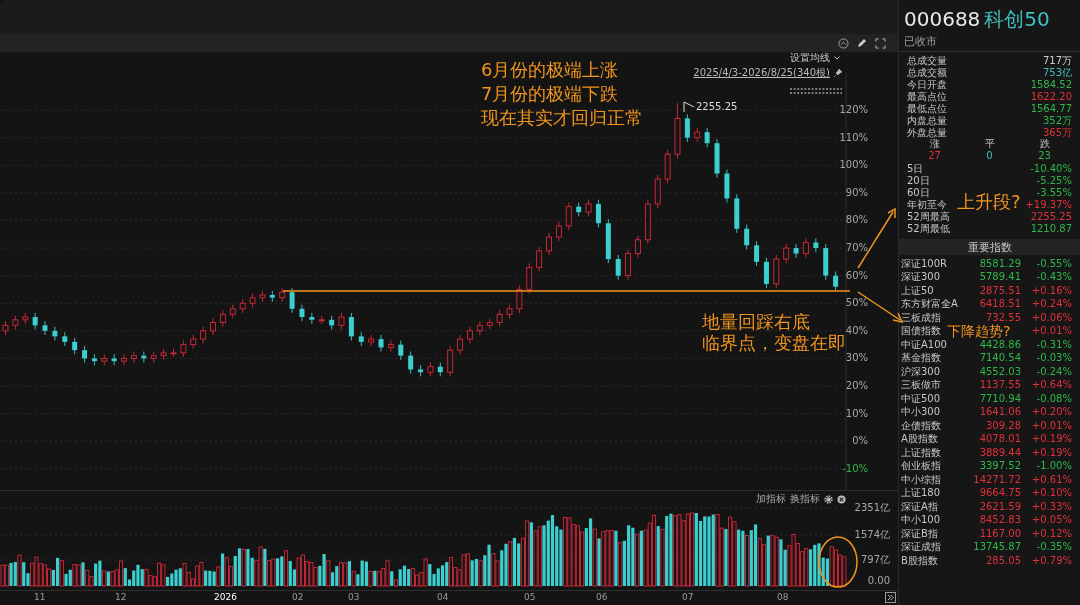 The width and height of the screenshot is (1080, 605). Describe the element at coordinates (1048, 205) in the screenshot. I see `period-change: +19.37%` at that location.